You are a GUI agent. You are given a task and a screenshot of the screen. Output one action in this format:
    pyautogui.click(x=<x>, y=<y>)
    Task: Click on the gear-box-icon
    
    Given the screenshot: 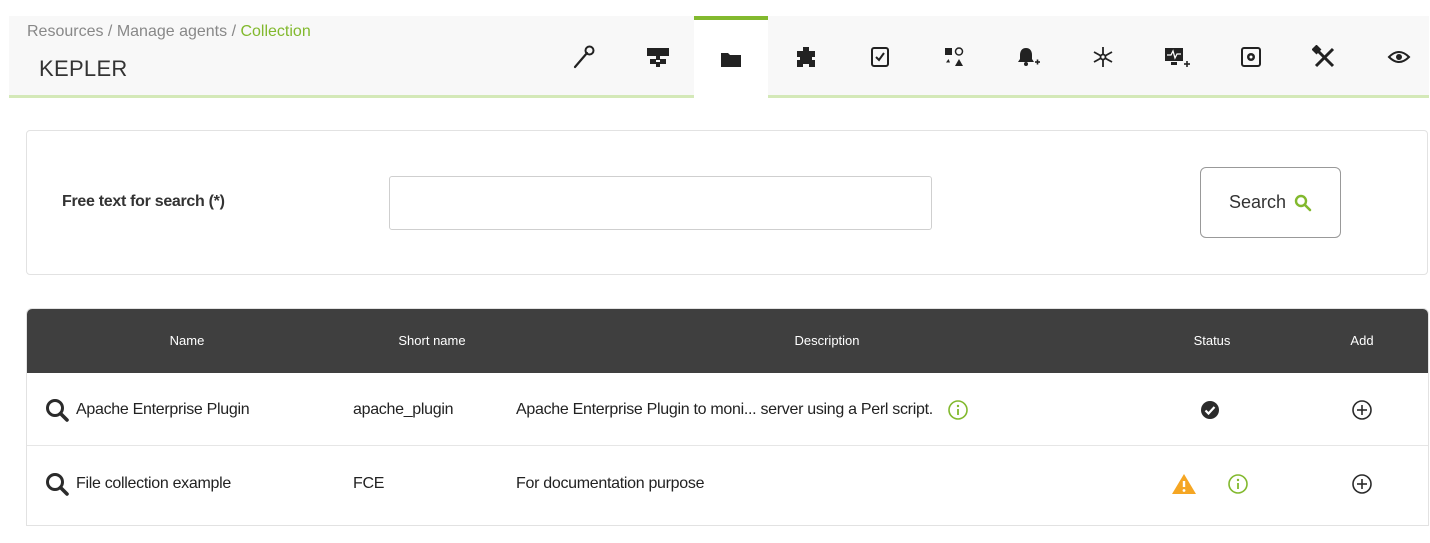 What is the action you would take?
    pyautogui.click(x=1251, y=57)
    